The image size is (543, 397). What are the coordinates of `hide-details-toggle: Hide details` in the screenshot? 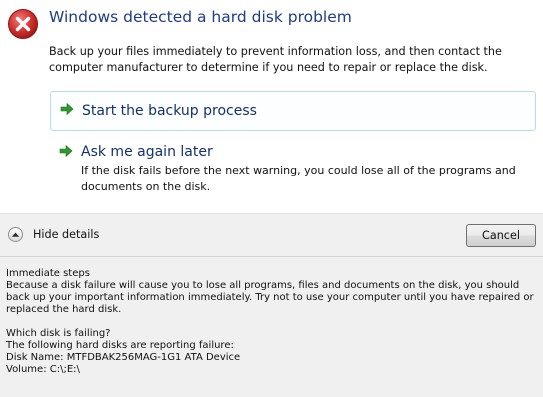 It's located at (53, 234).